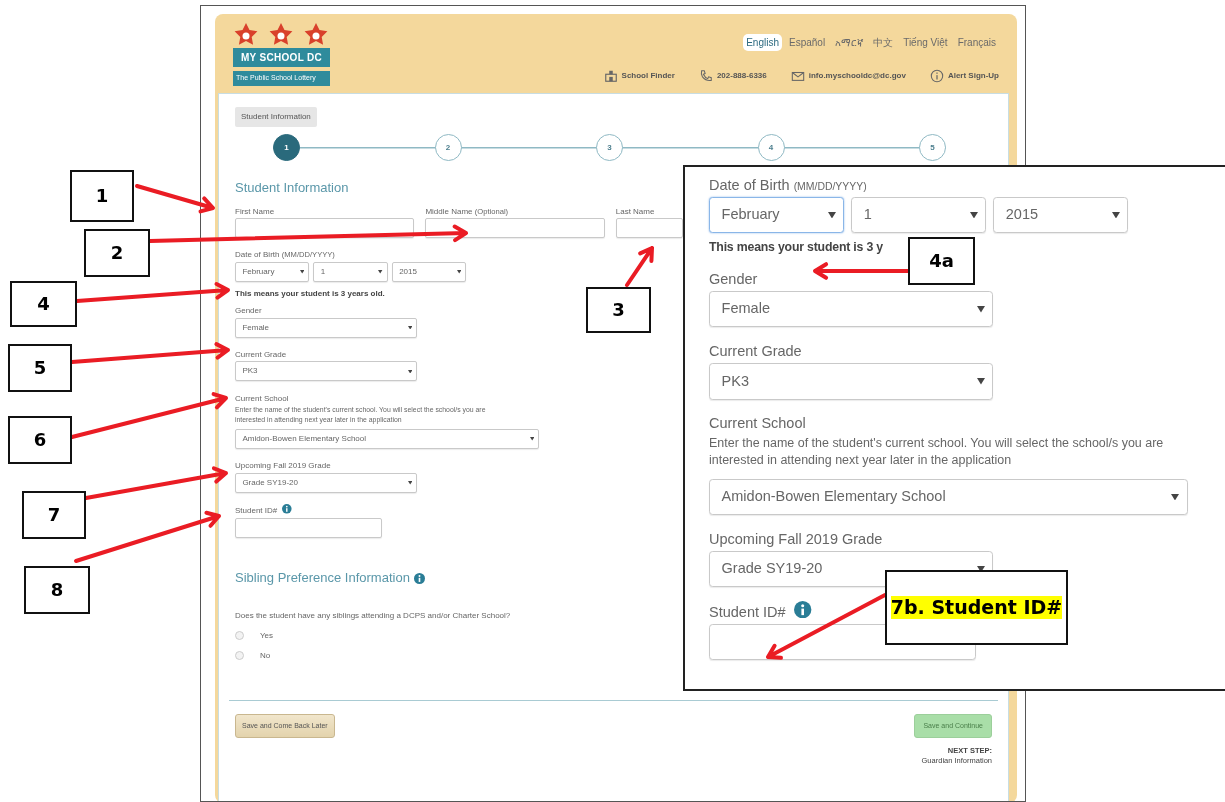  Describe the element at coordinates (883, 42) in the screenshot. I see `language-link: 中文` at that location.